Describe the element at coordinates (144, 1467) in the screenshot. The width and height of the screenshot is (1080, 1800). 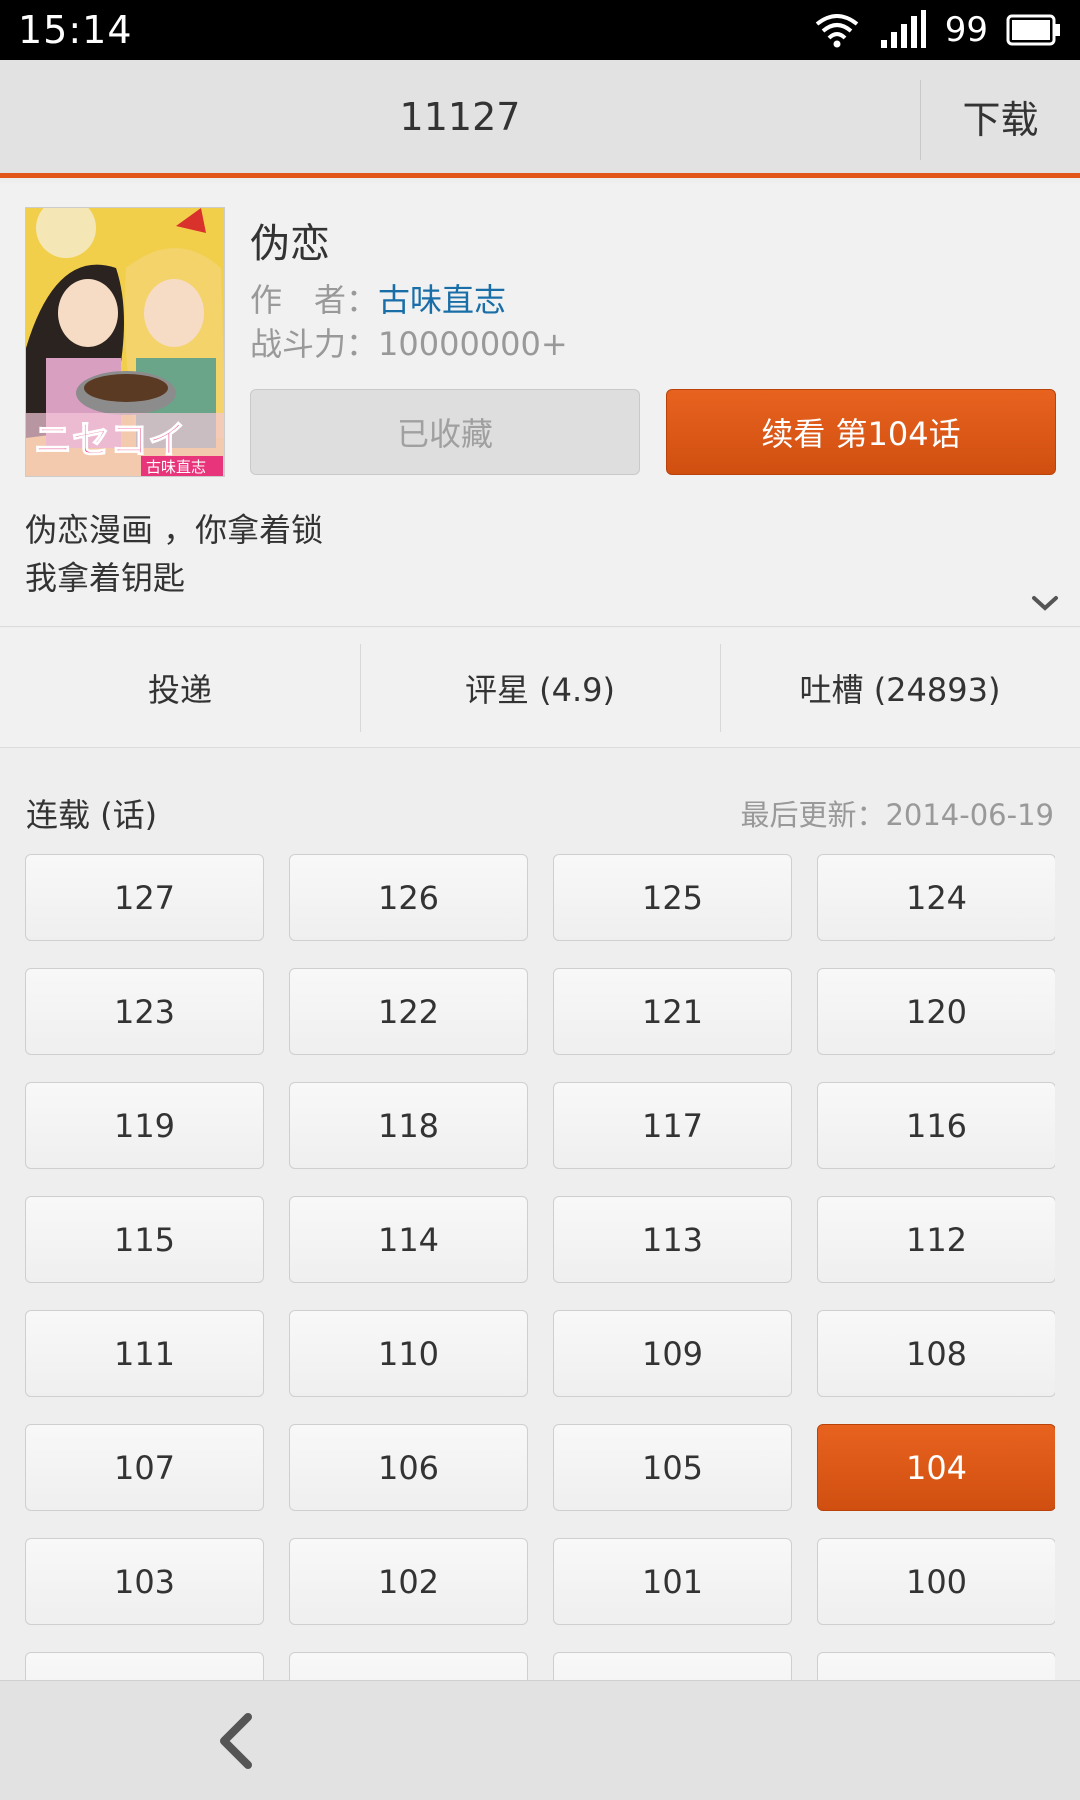
I see `chapter-button: 107` at that location.